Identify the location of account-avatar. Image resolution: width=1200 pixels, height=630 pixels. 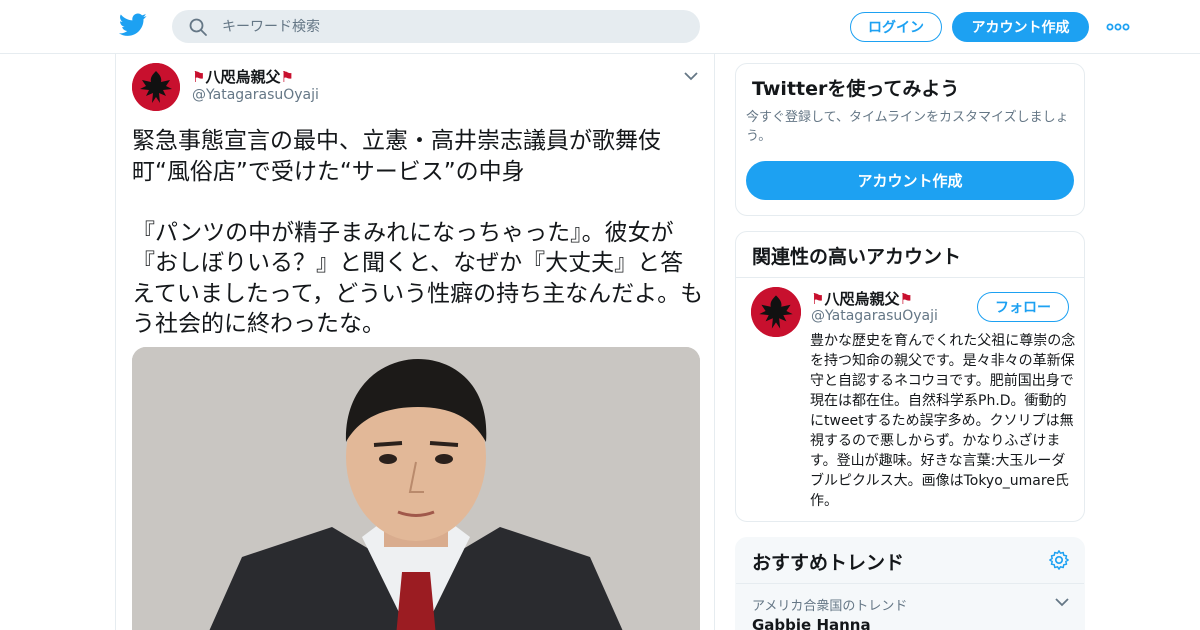
(776, 312).